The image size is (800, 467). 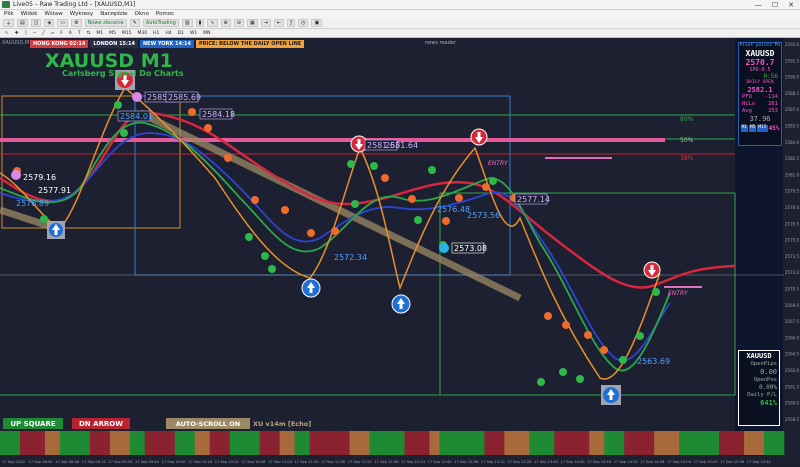 What do you see at coordinates (611, 395) in the screenshot?
I see `up-arrow-marker` at bounding box center [611, 395].